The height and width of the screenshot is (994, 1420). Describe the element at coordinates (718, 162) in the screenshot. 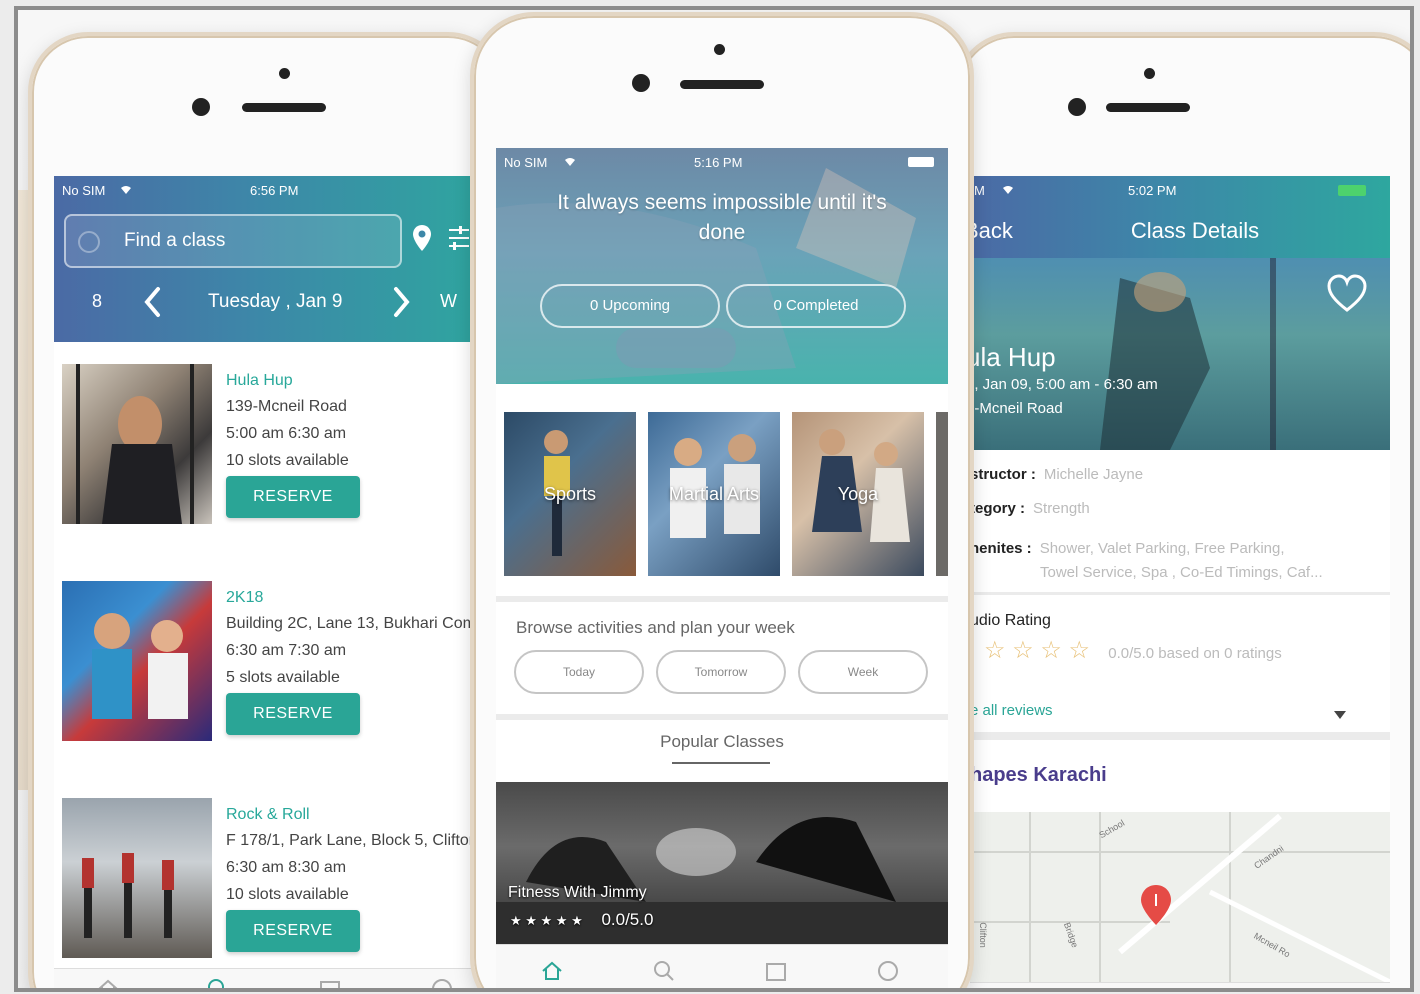

I see `clock-label: 5:16 PM` at that location.